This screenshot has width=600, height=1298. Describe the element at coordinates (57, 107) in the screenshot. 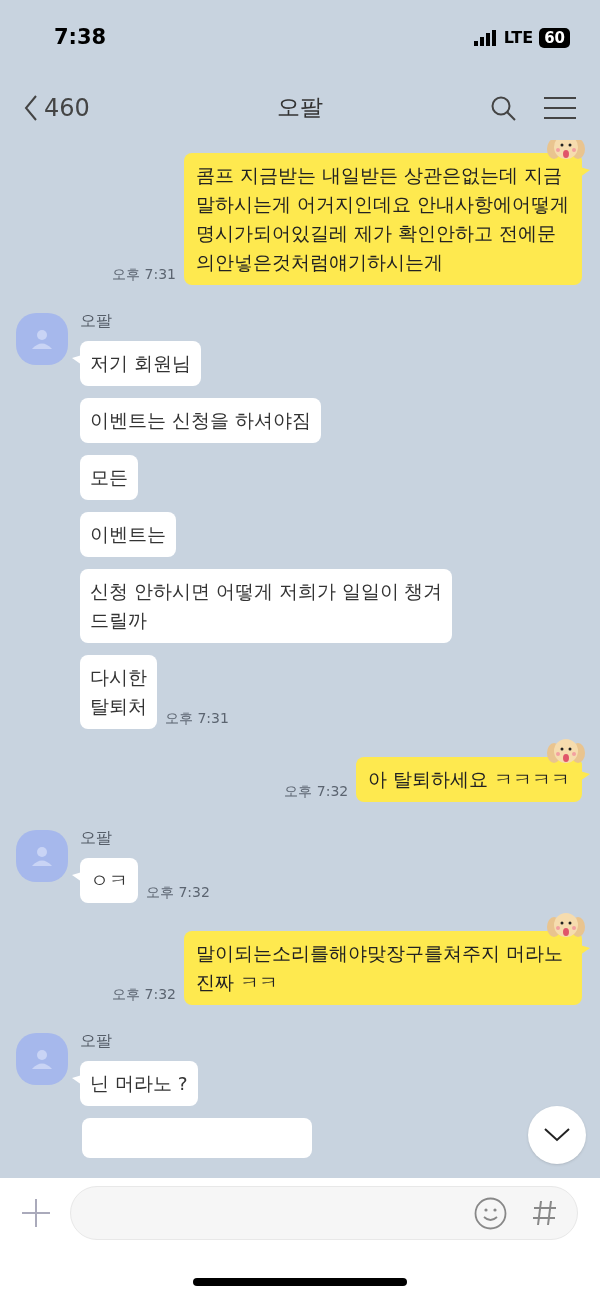

I see `back-button: 460` at that location.